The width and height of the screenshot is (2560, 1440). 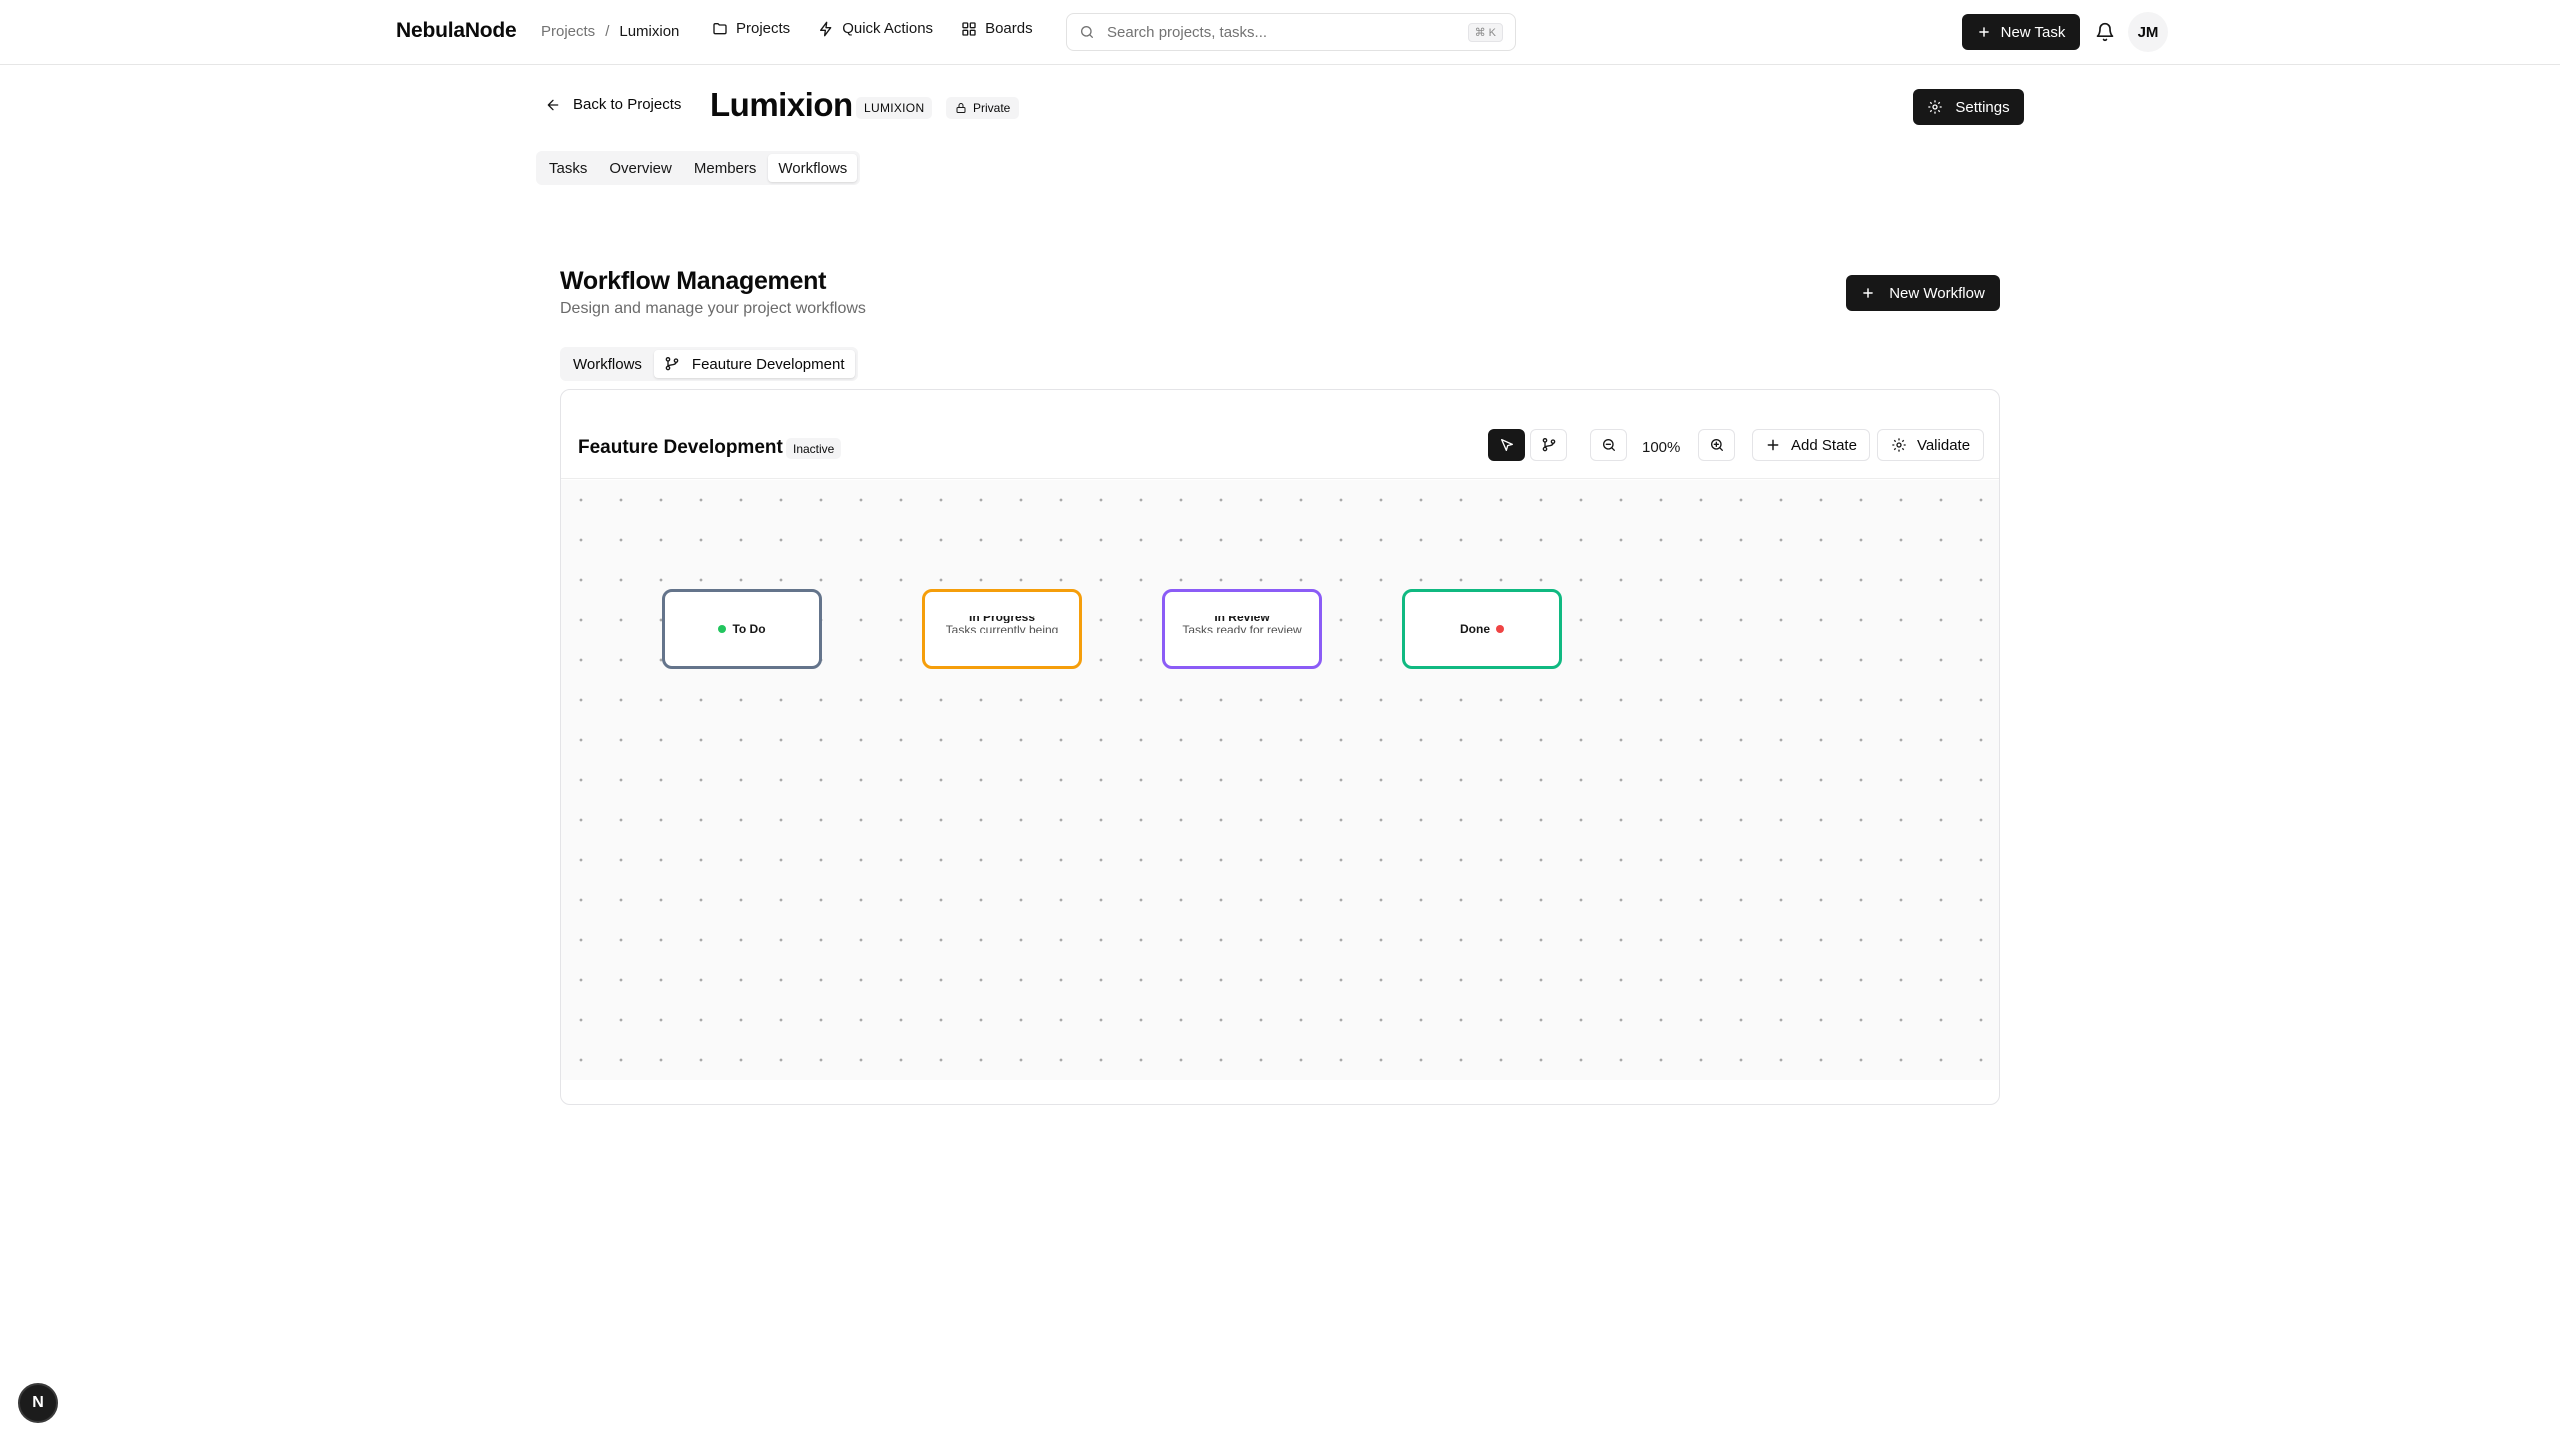 I want to click on workflow-tabs: Workflows Feauture Development, so click(x=709, y=364).